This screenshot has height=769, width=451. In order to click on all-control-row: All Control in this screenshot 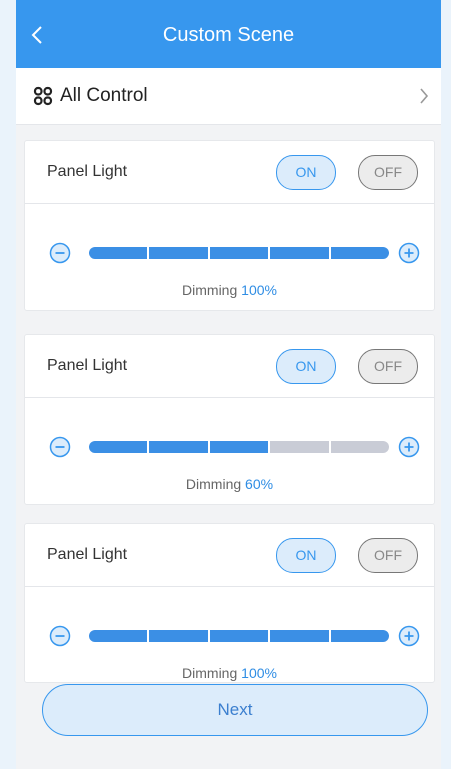, I will do `click(228, 96)`.